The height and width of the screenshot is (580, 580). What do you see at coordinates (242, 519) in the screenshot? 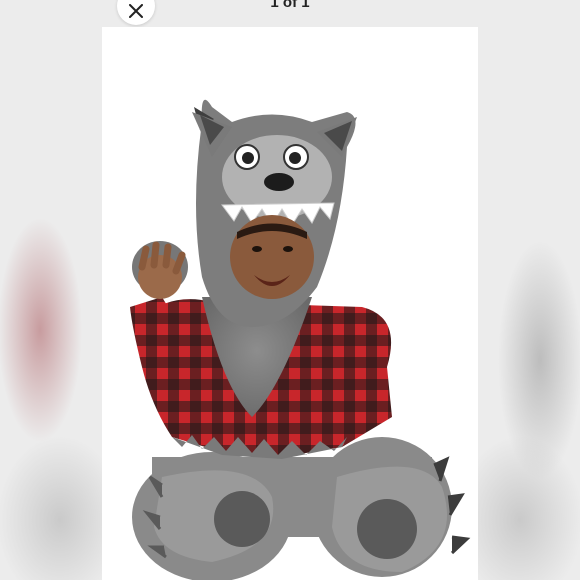
I see `left-foot-pad` at bounding box center [242, 519].